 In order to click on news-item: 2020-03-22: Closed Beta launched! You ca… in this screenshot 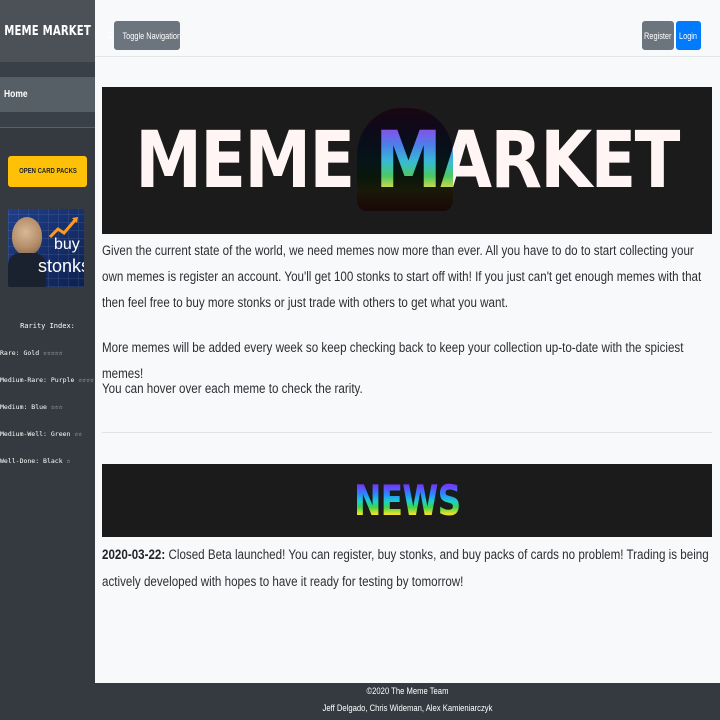, I will do `click(407, 568)`.